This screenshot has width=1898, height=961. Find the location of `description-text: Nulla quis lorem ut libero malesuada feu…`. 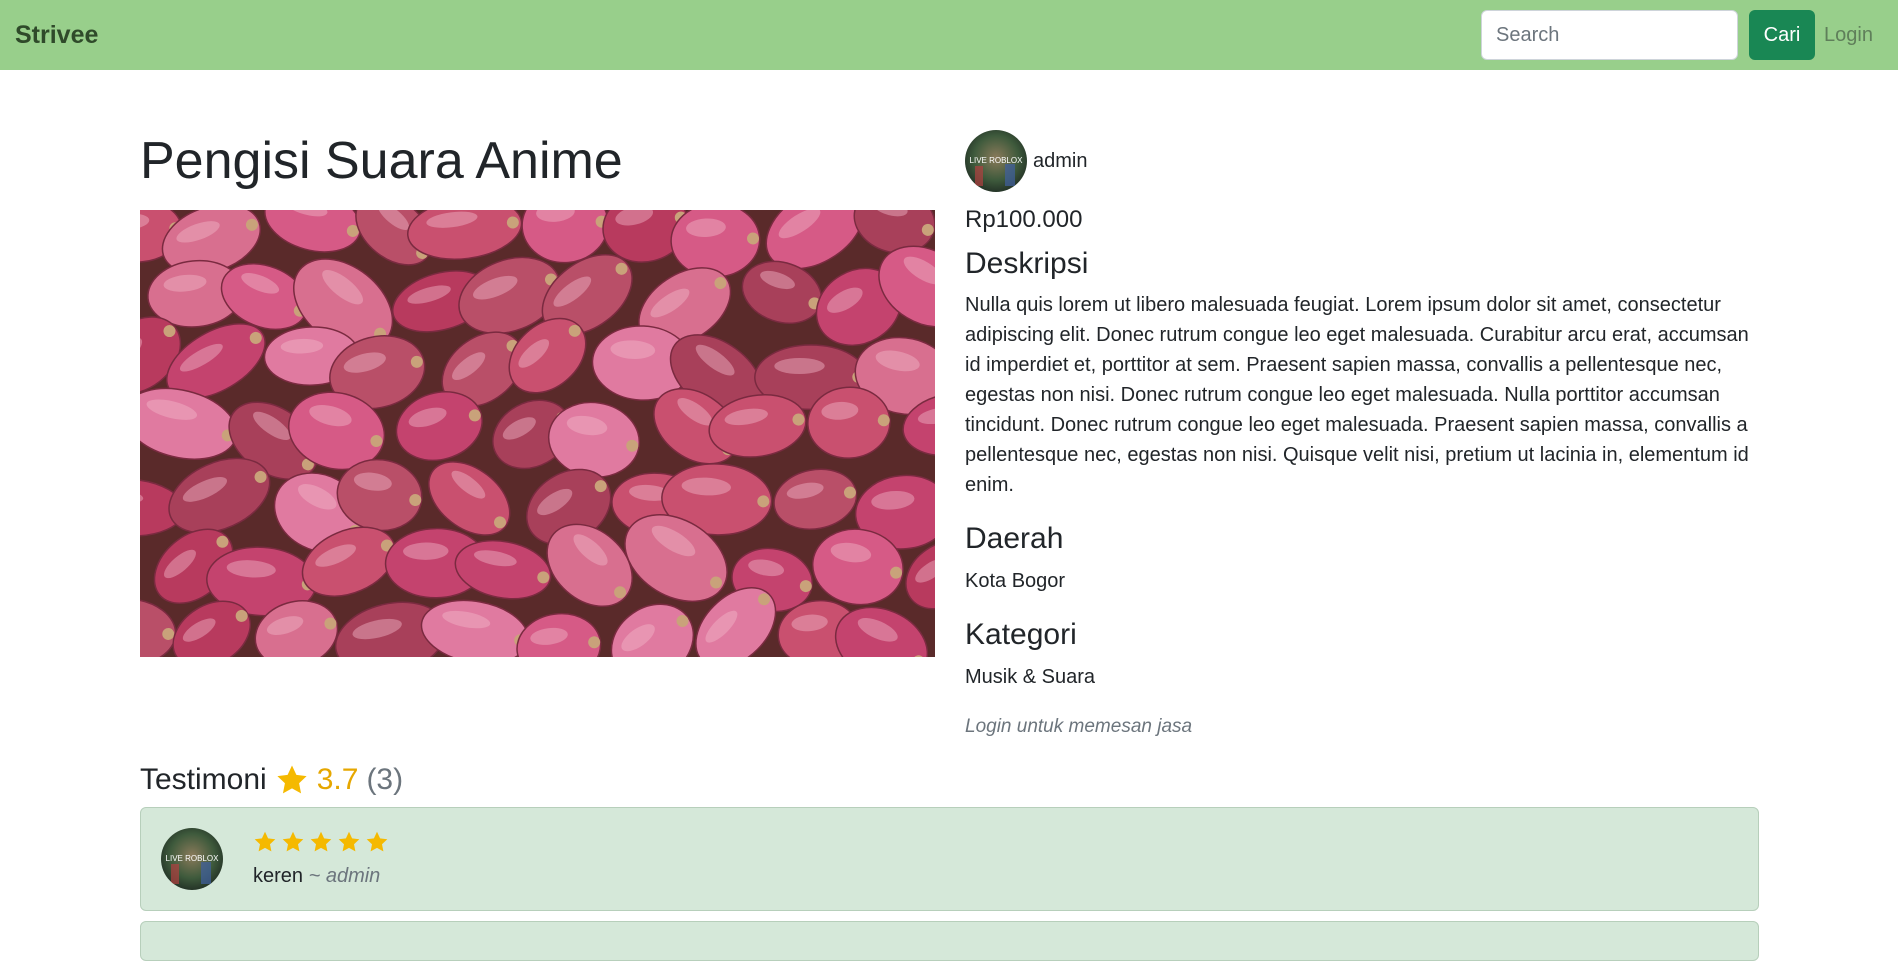

description-text: Nulla quis lorem ut libero malesuada feu… is located at coordinates (1357, 395).